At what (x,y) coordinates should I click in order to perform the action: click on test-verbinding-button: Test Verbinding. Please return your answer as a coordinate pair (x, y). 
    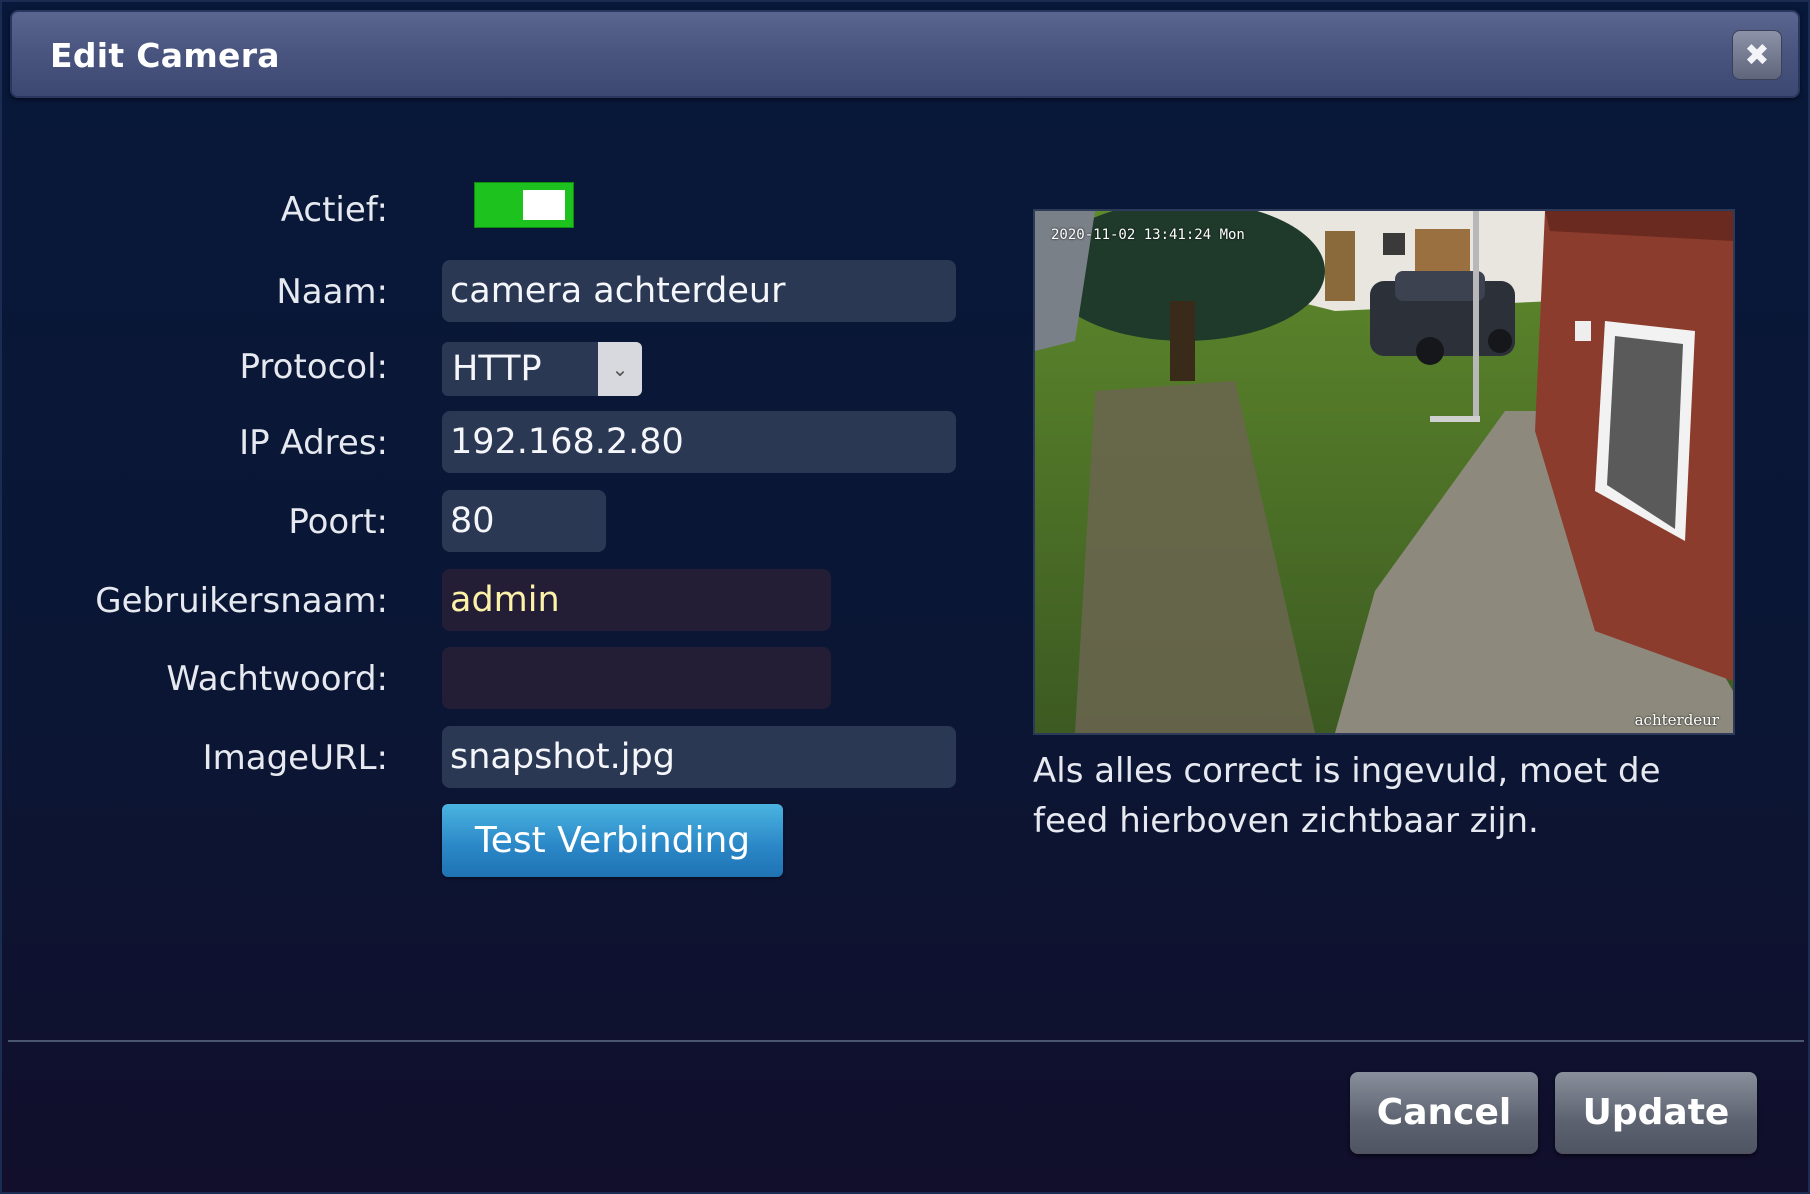
    Looking at the image, I should click on (612, 840).